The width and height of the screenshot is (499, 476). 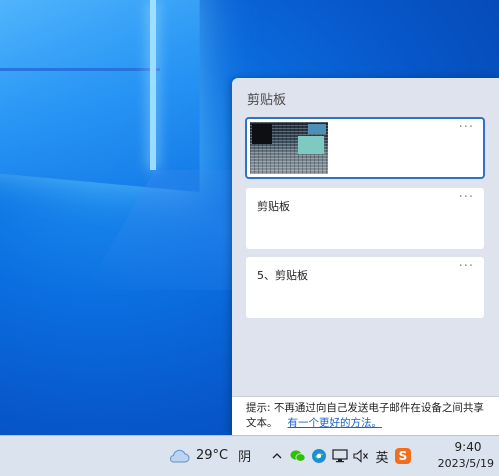 I want to click on weather-condition: 阴, so click(x=245, y=457).